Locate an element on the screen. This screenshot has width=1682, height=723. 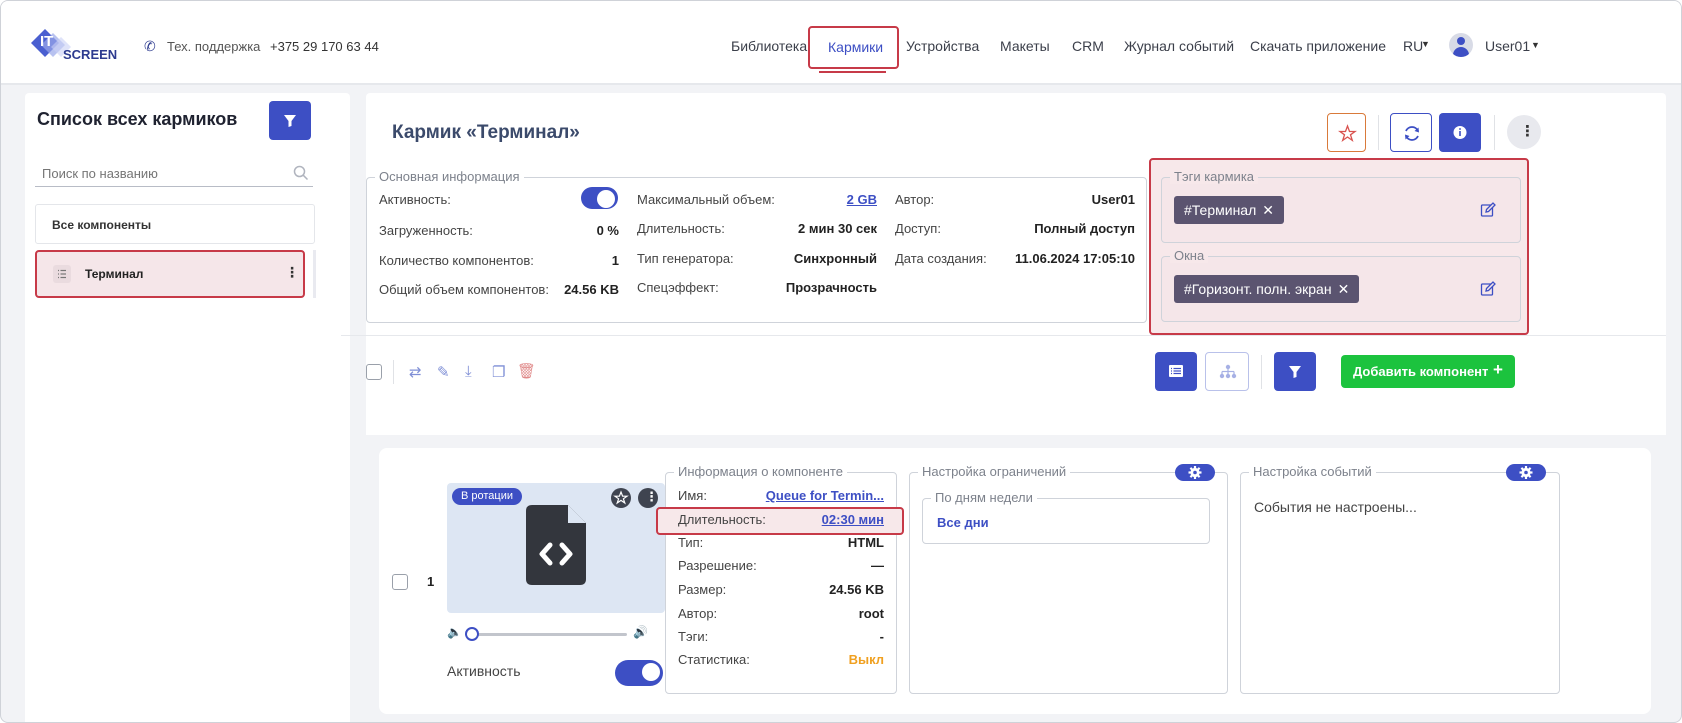
info-label: Дата создания: is located at coordinates (941, 258).